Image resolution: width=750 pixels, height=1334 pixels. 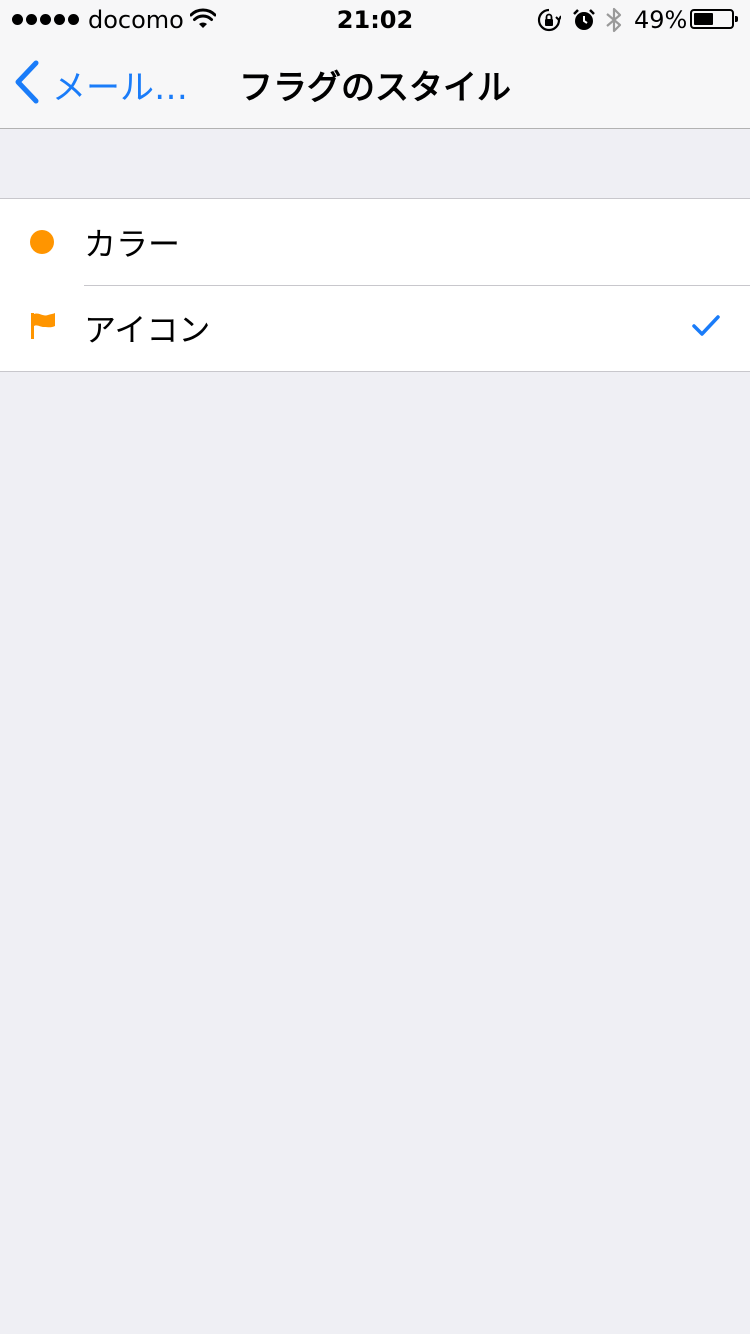 What do you see at coordinates (661, 20) in the screenshot?
I see `battery-percentage: 49%` at bounding box center [661, 20].